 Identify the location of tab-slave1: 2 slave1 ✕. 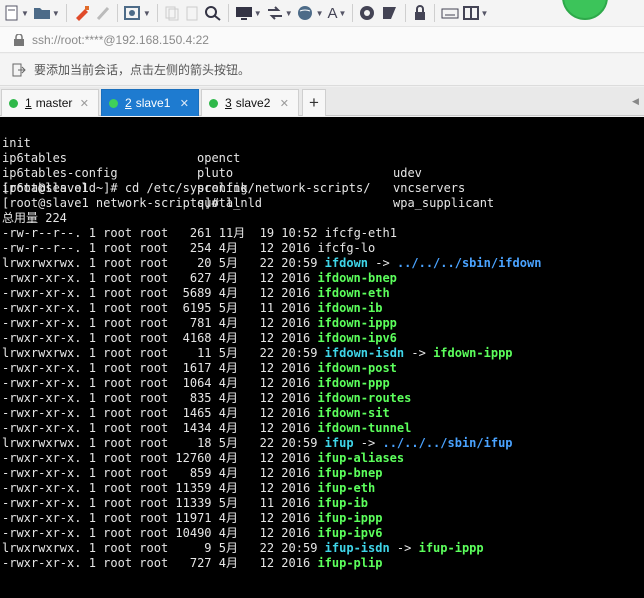
(150, 102).